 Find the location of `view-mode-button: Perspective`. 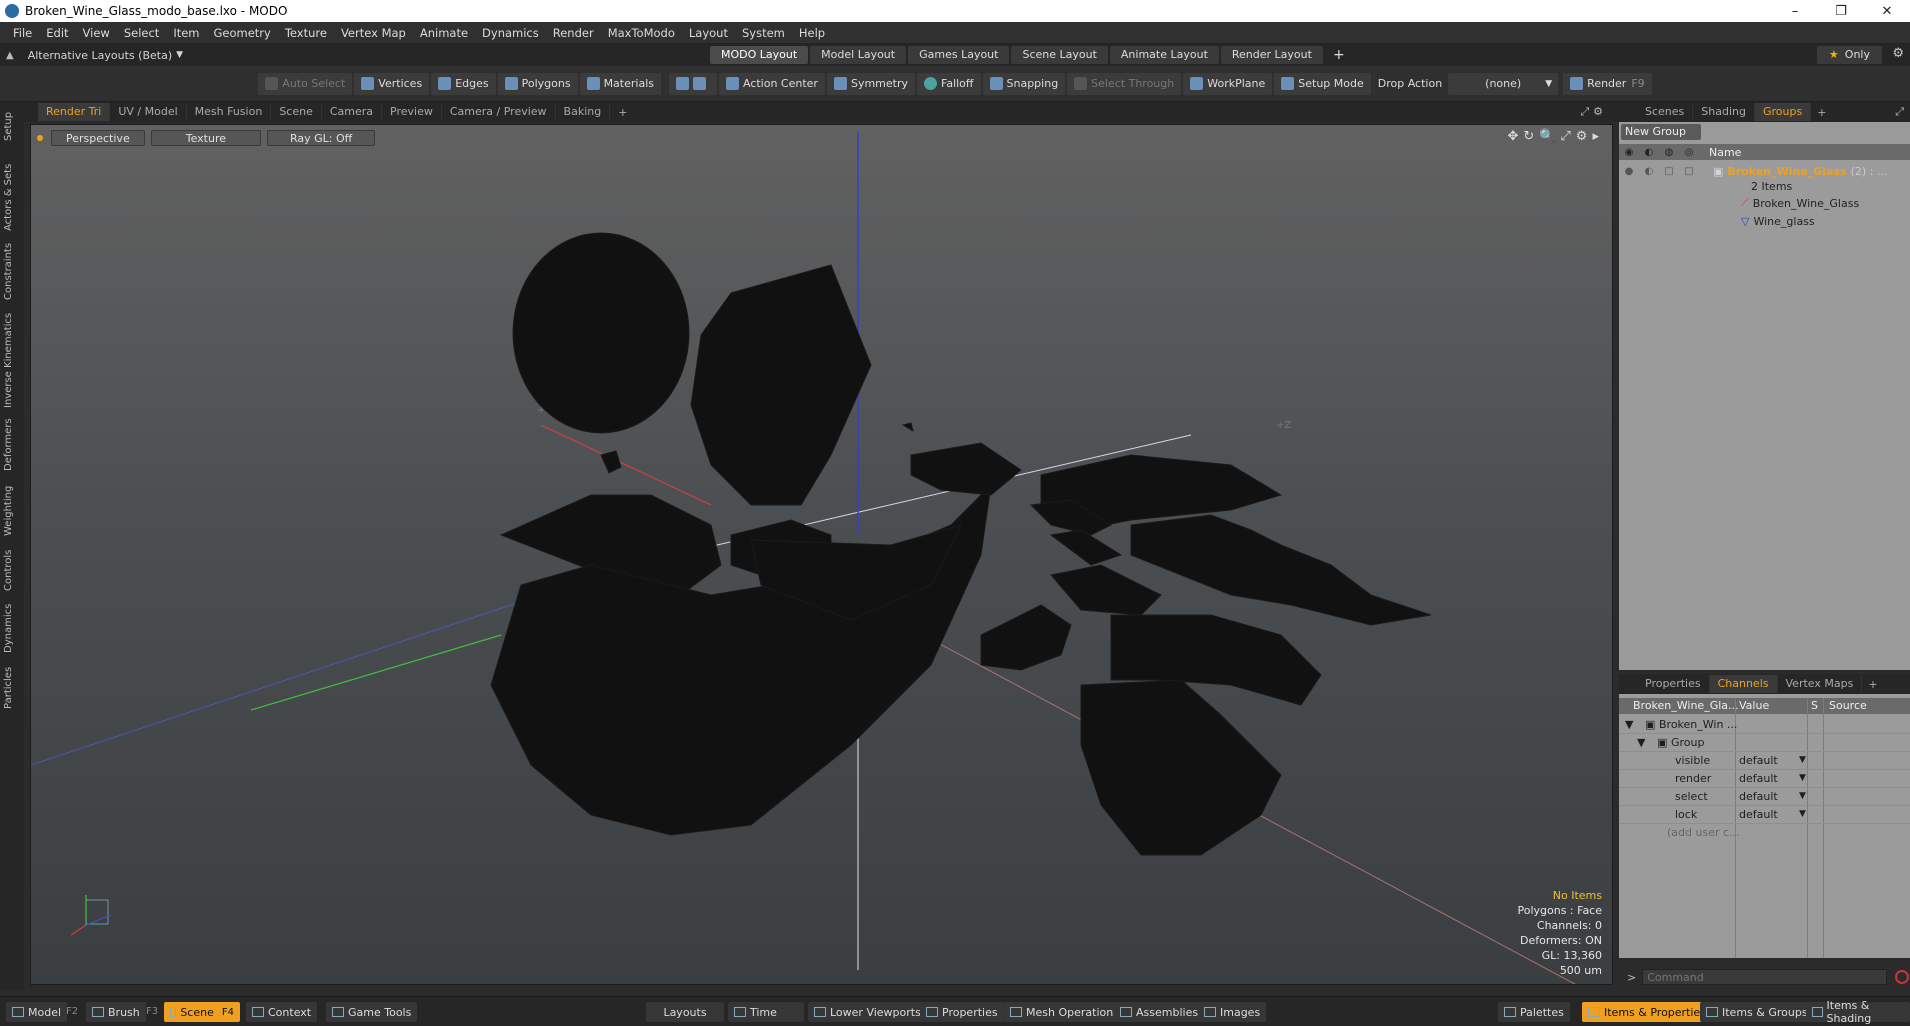

view-mode-button: Perspective is located at coordinates (98, 138).